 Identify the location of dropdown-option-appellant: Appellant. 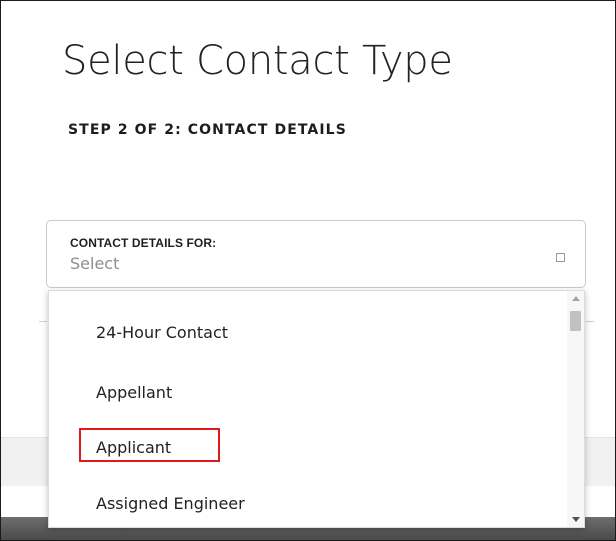
(134, 392).